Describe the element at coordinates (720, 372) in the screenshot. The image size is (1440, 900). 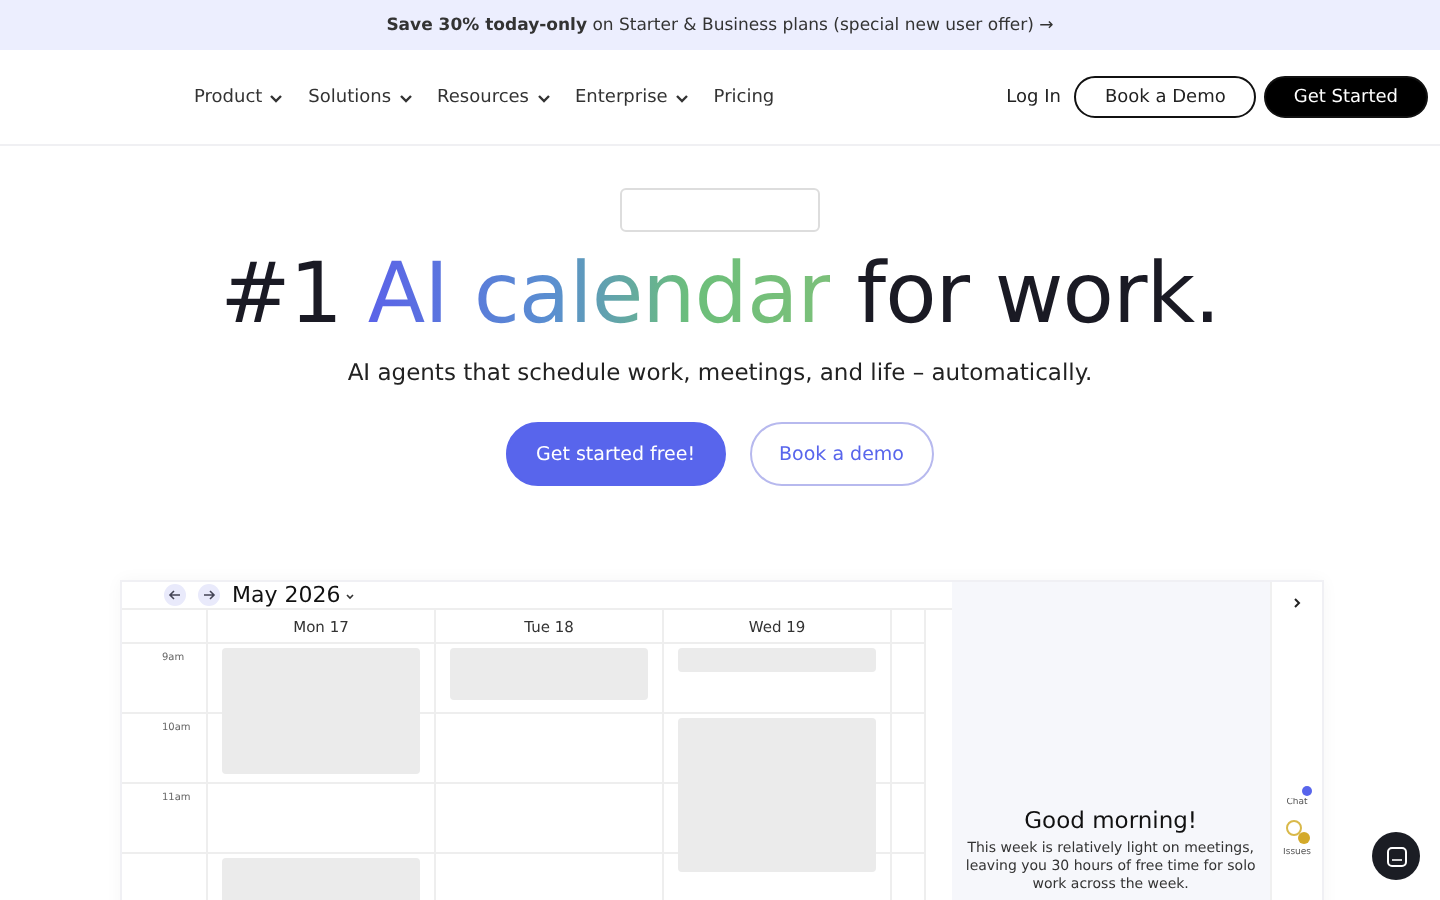
I see `subtitle: AI agents that schedule work, meetings, and life – automatically.` at that location.